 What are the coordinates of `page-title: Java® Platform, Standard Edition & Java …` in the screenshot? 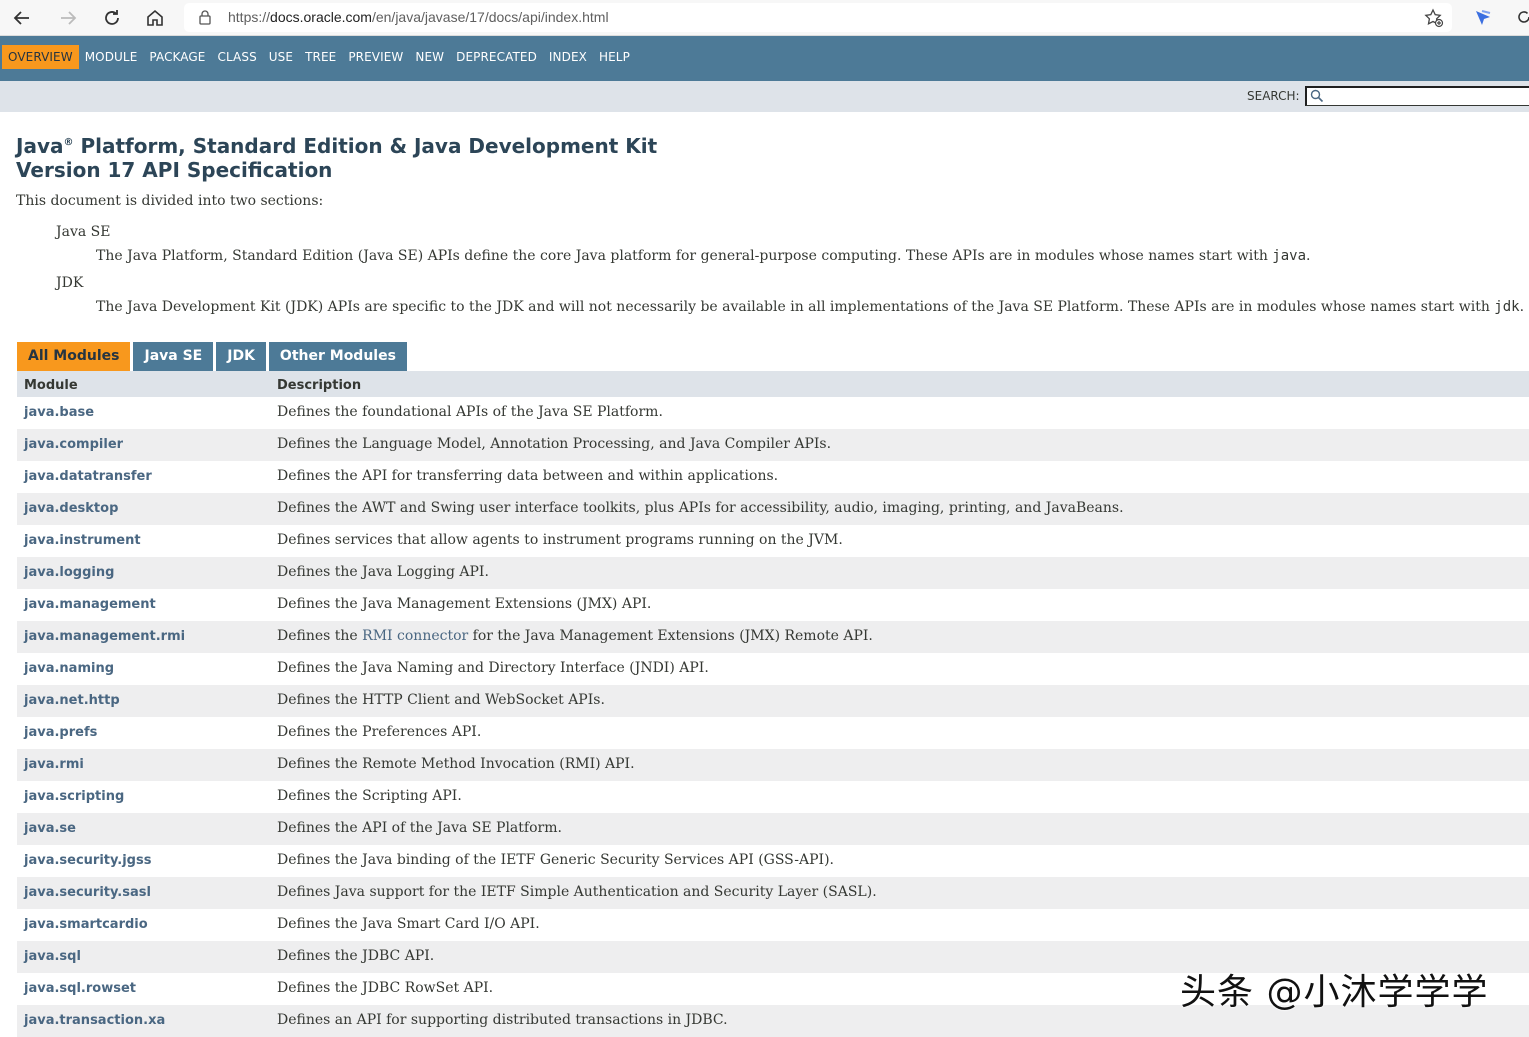 It's located at (336, 156).